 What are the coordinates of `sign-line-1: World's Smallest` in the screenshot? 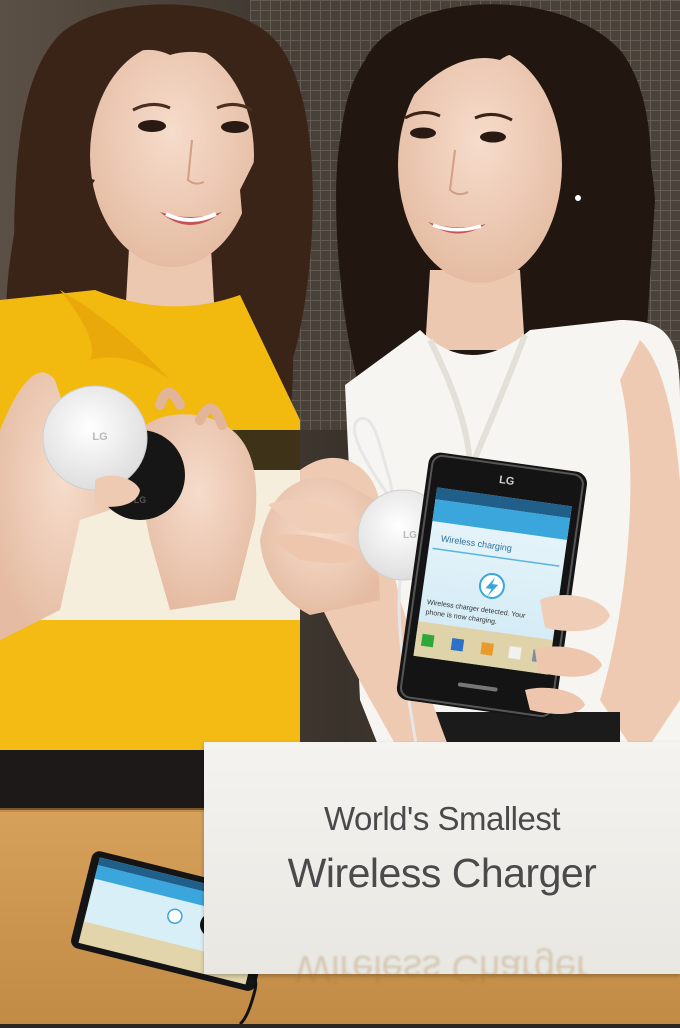 It's located at (442, 818).